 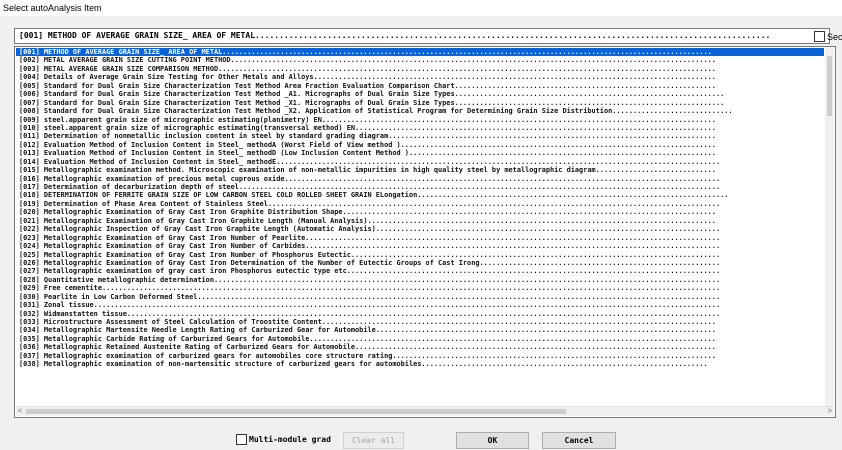 What do you see at coordinates (290, 439) in the screenshot?
I see `multi-module-label: Multi-module grad` at bounding box center [290, 439].